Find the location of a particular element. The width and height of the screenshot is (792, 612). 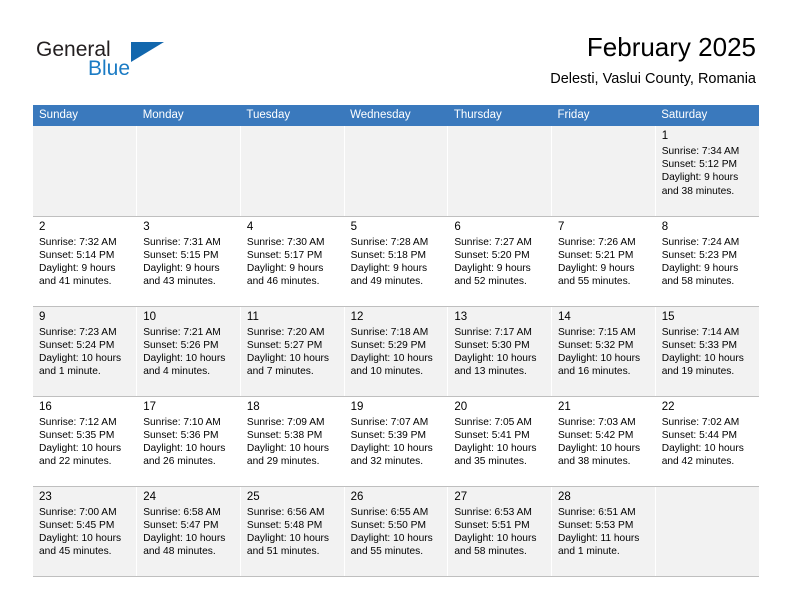

sunset-text: Sunset: 5:29 PM is located at coordinates (388, 345).